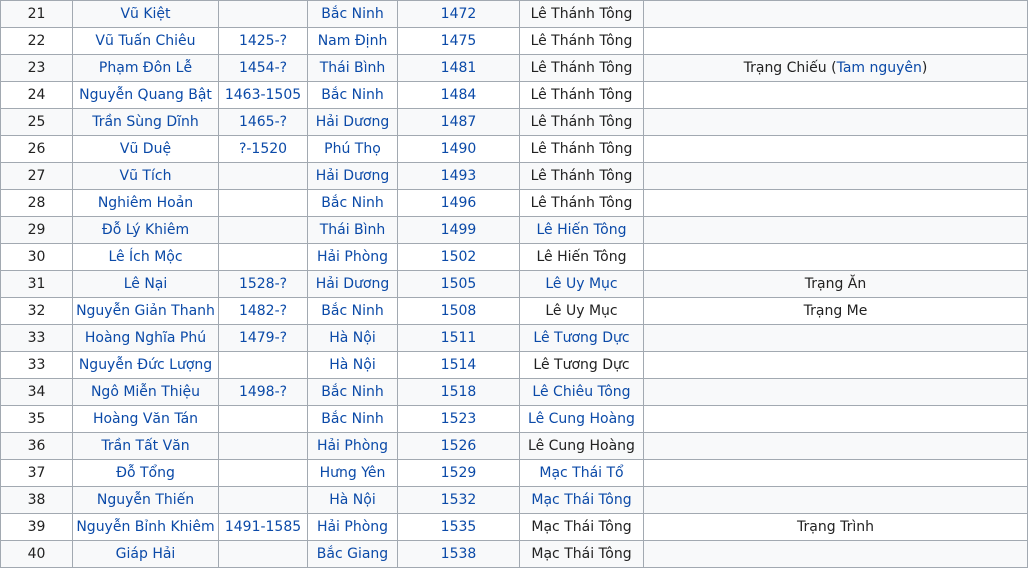  What do you see at coordinates (145, 365) in the screenshot?
I see `person-name-link: Nguyễn Đức Lượng` at bounding box center [145, 365].